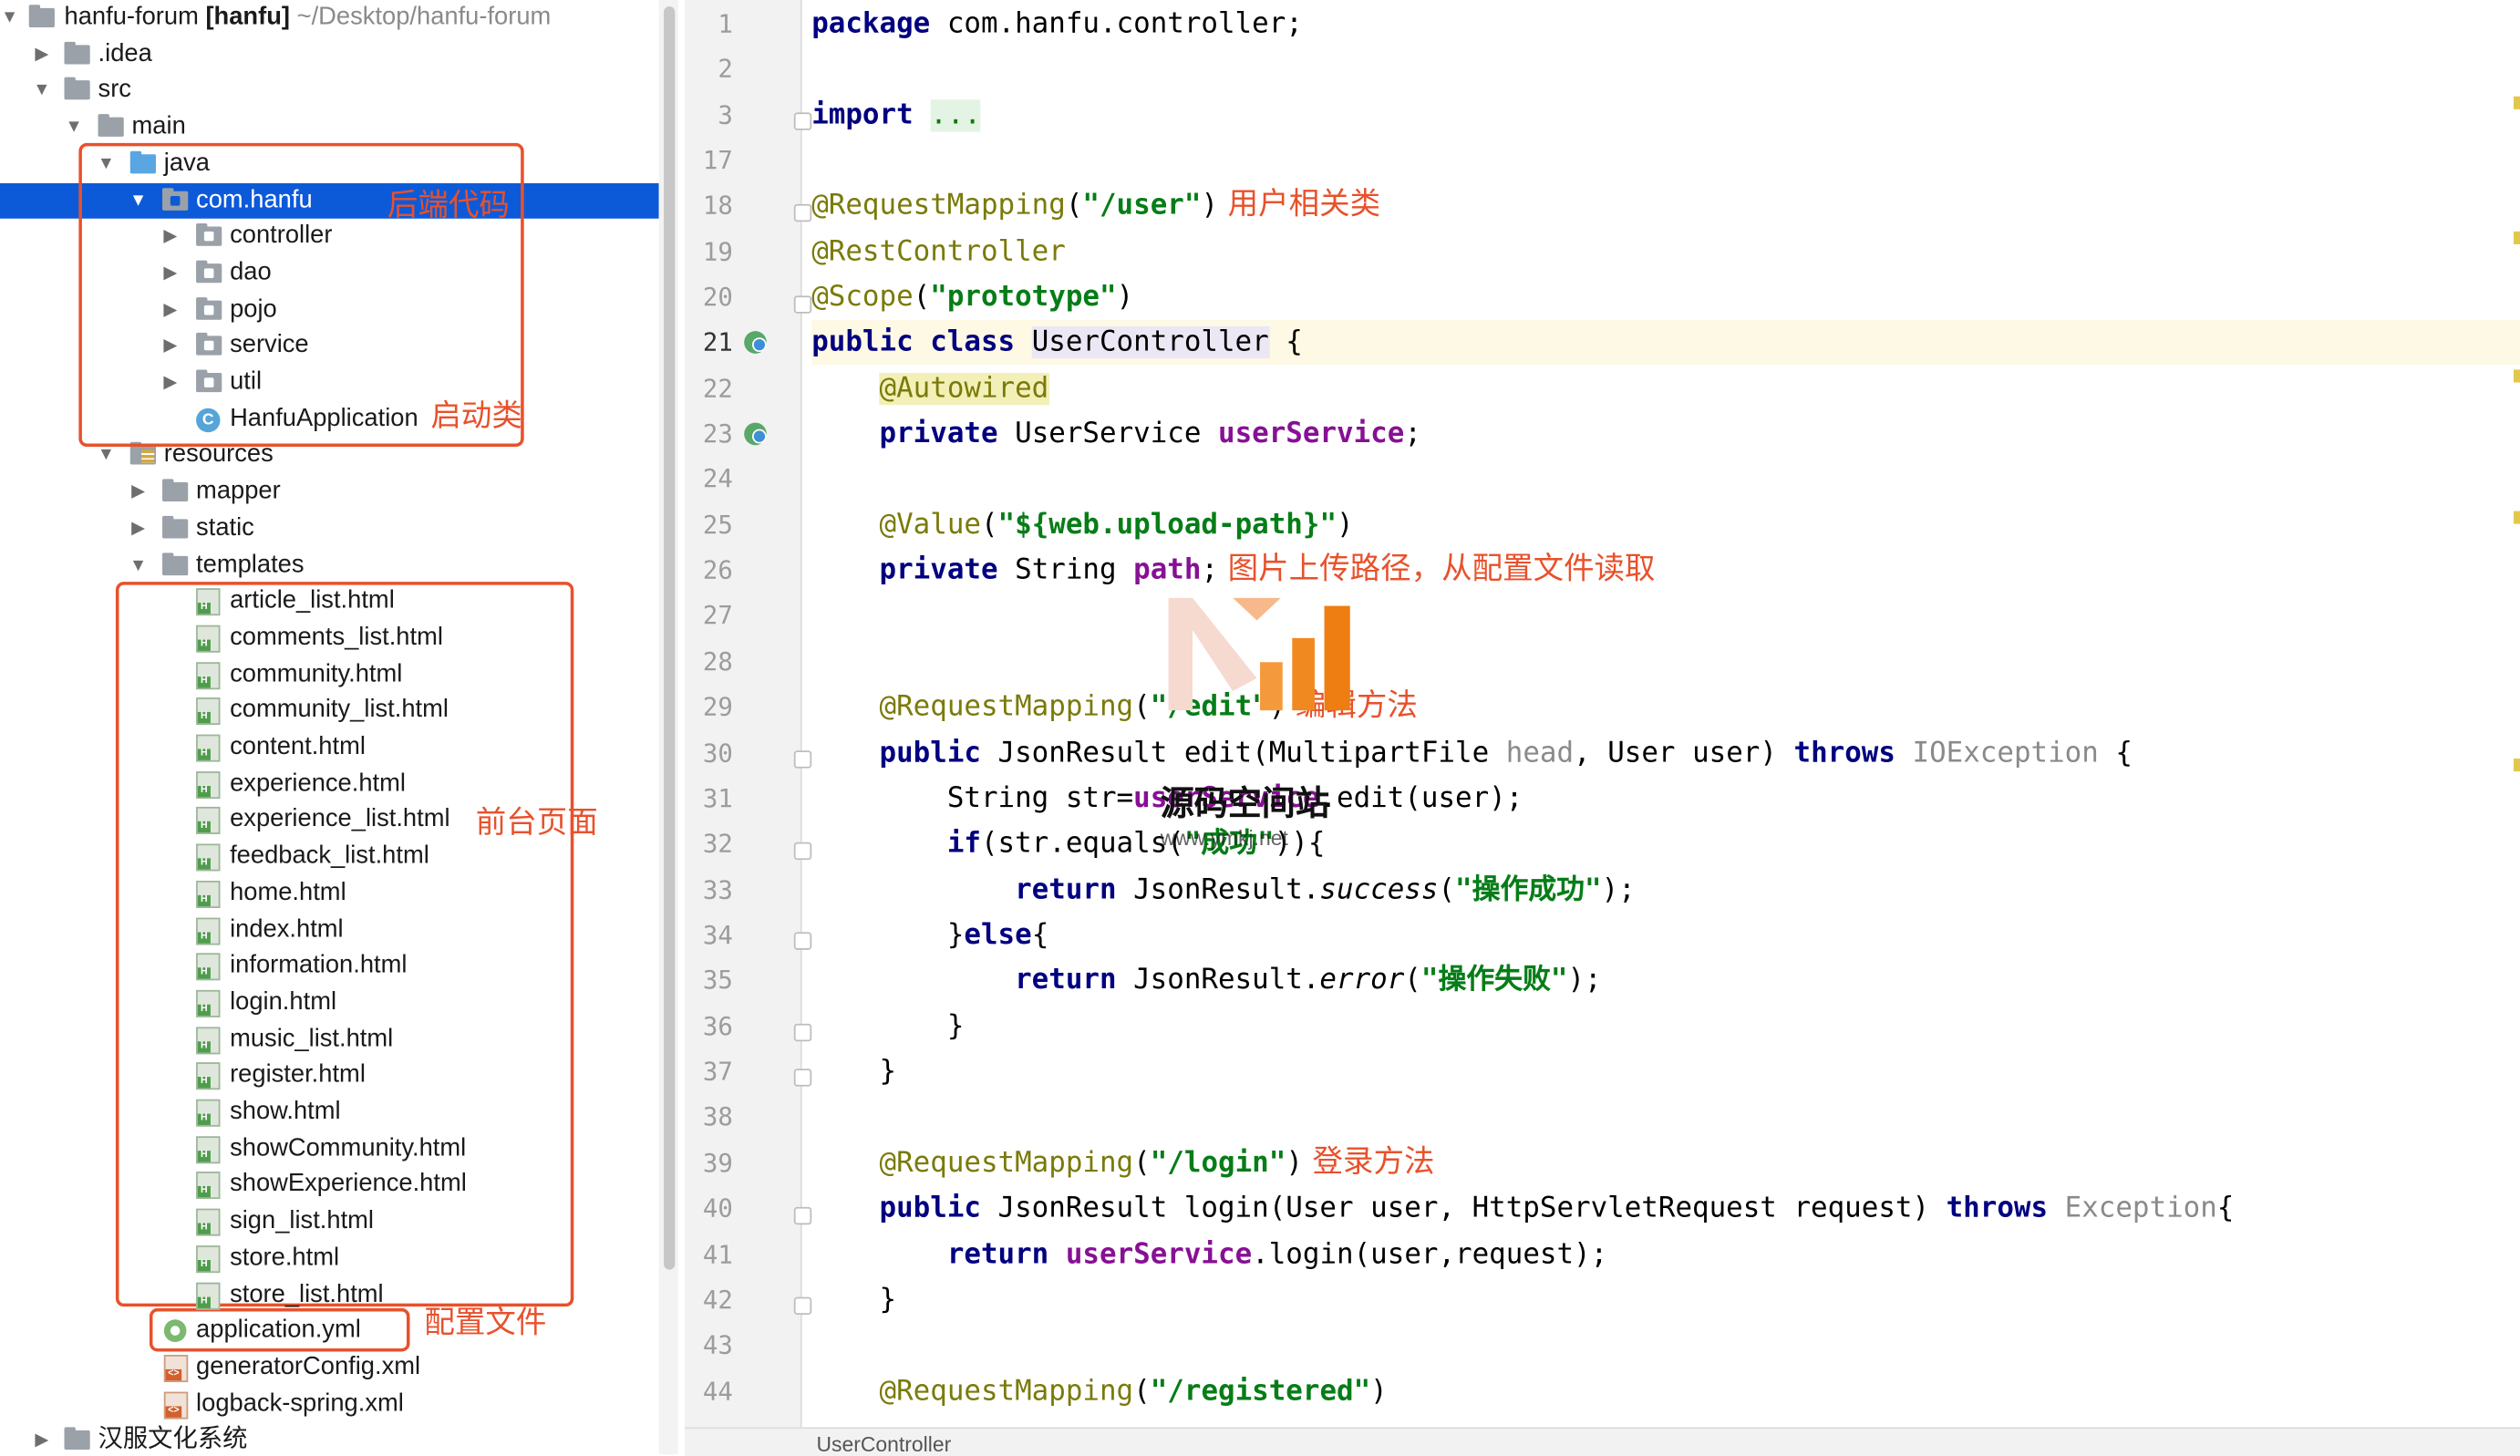  What do you see at coordinates (1666, 206) in the screenshot?
I see `code-line-18: @RequestMapping("/user") 用户相关类` at bounding box center [1666, 206].